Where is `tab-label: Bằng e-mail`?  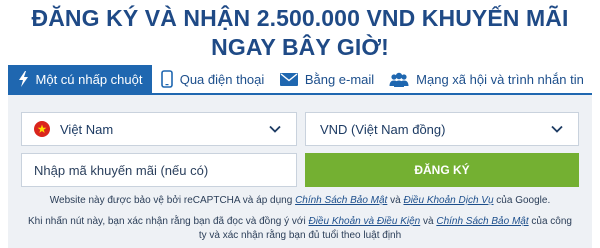 tab-label: Bằng e-mail is located at coordinates (339, 79).